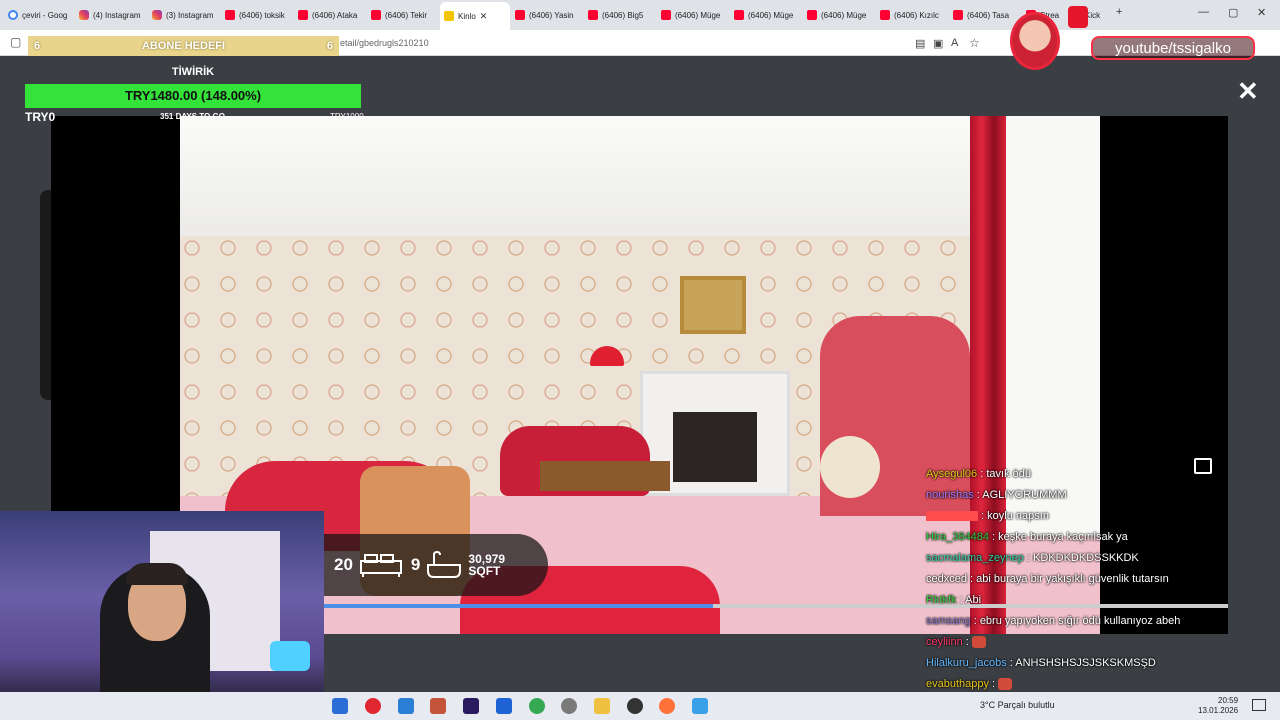  What do you see at coordinates (193, 96) in the screenshot?
I see `donation-goal-bar: TRY1480.00 (148.00%)` at bounding box center [193, 96].